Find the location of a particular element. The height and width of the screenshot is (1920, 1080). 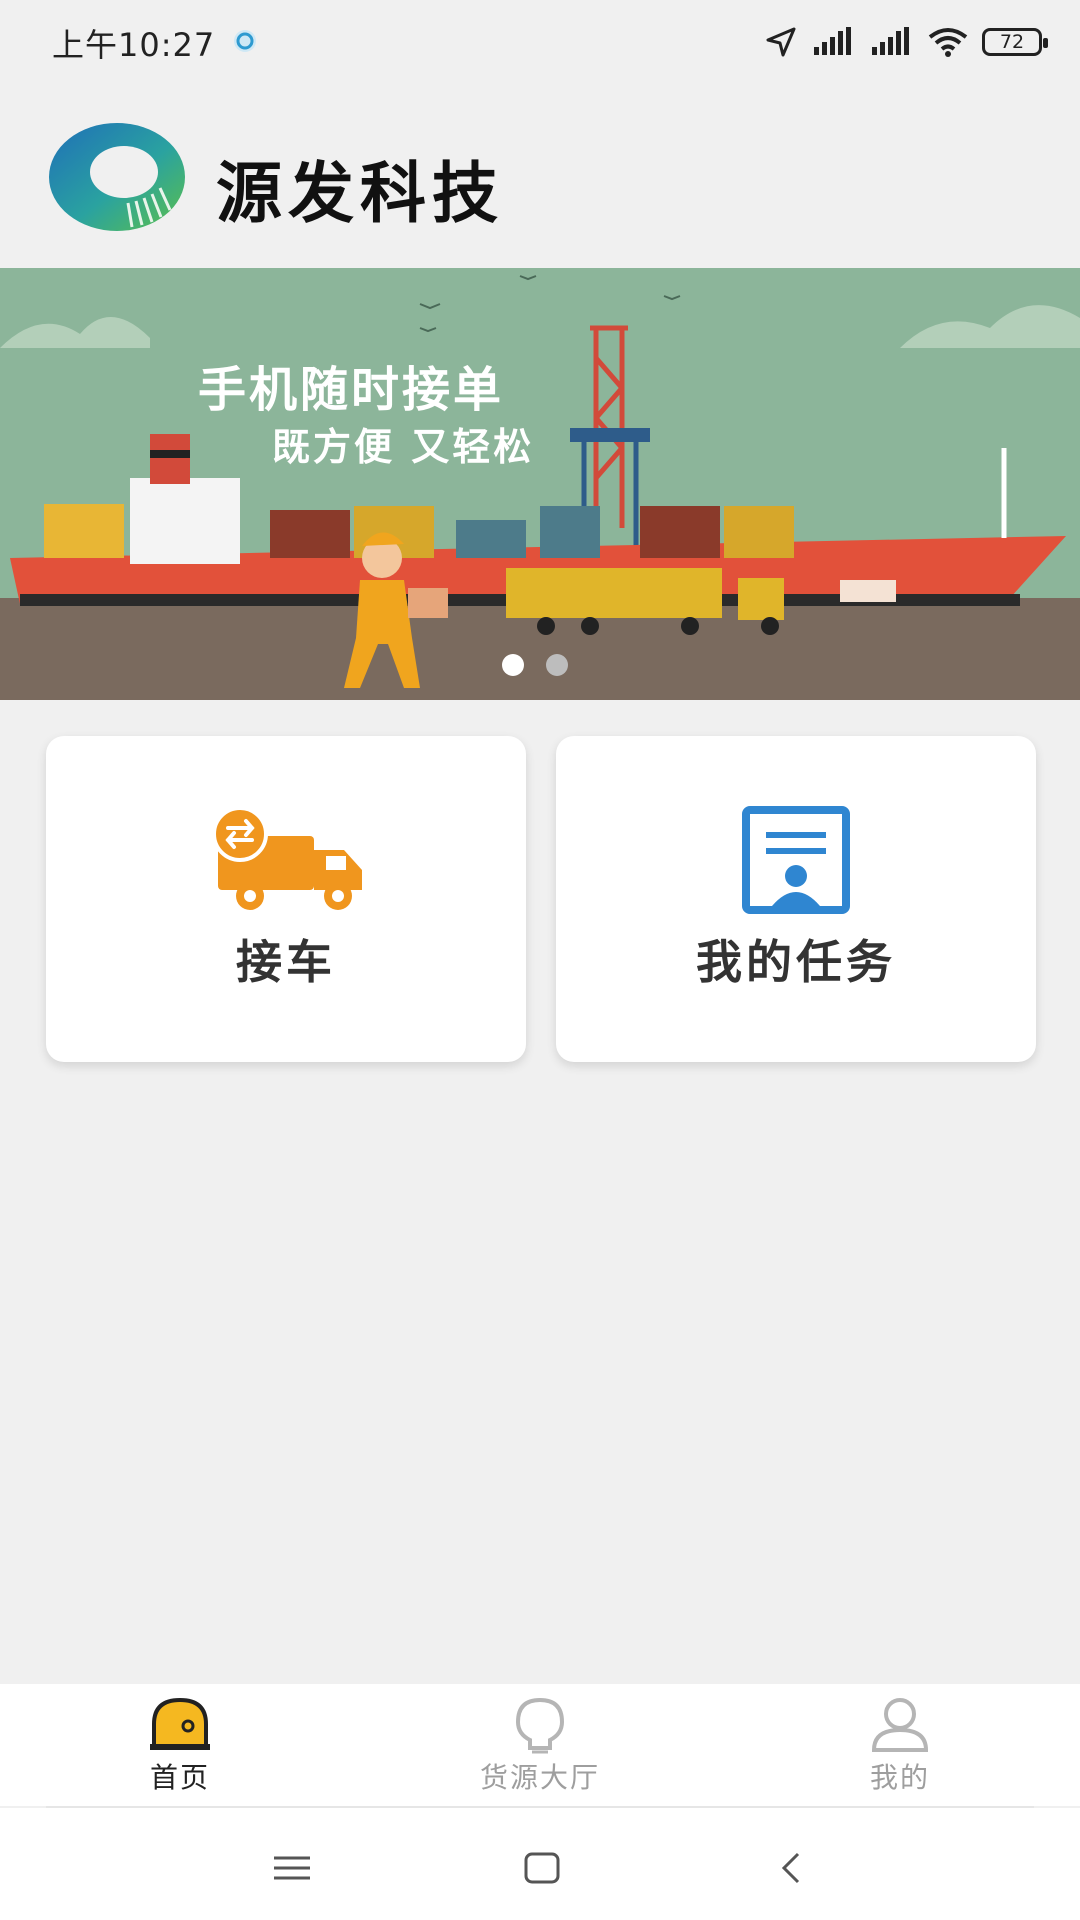

app-header: 源发科技 is located at coordinates (540, 181).